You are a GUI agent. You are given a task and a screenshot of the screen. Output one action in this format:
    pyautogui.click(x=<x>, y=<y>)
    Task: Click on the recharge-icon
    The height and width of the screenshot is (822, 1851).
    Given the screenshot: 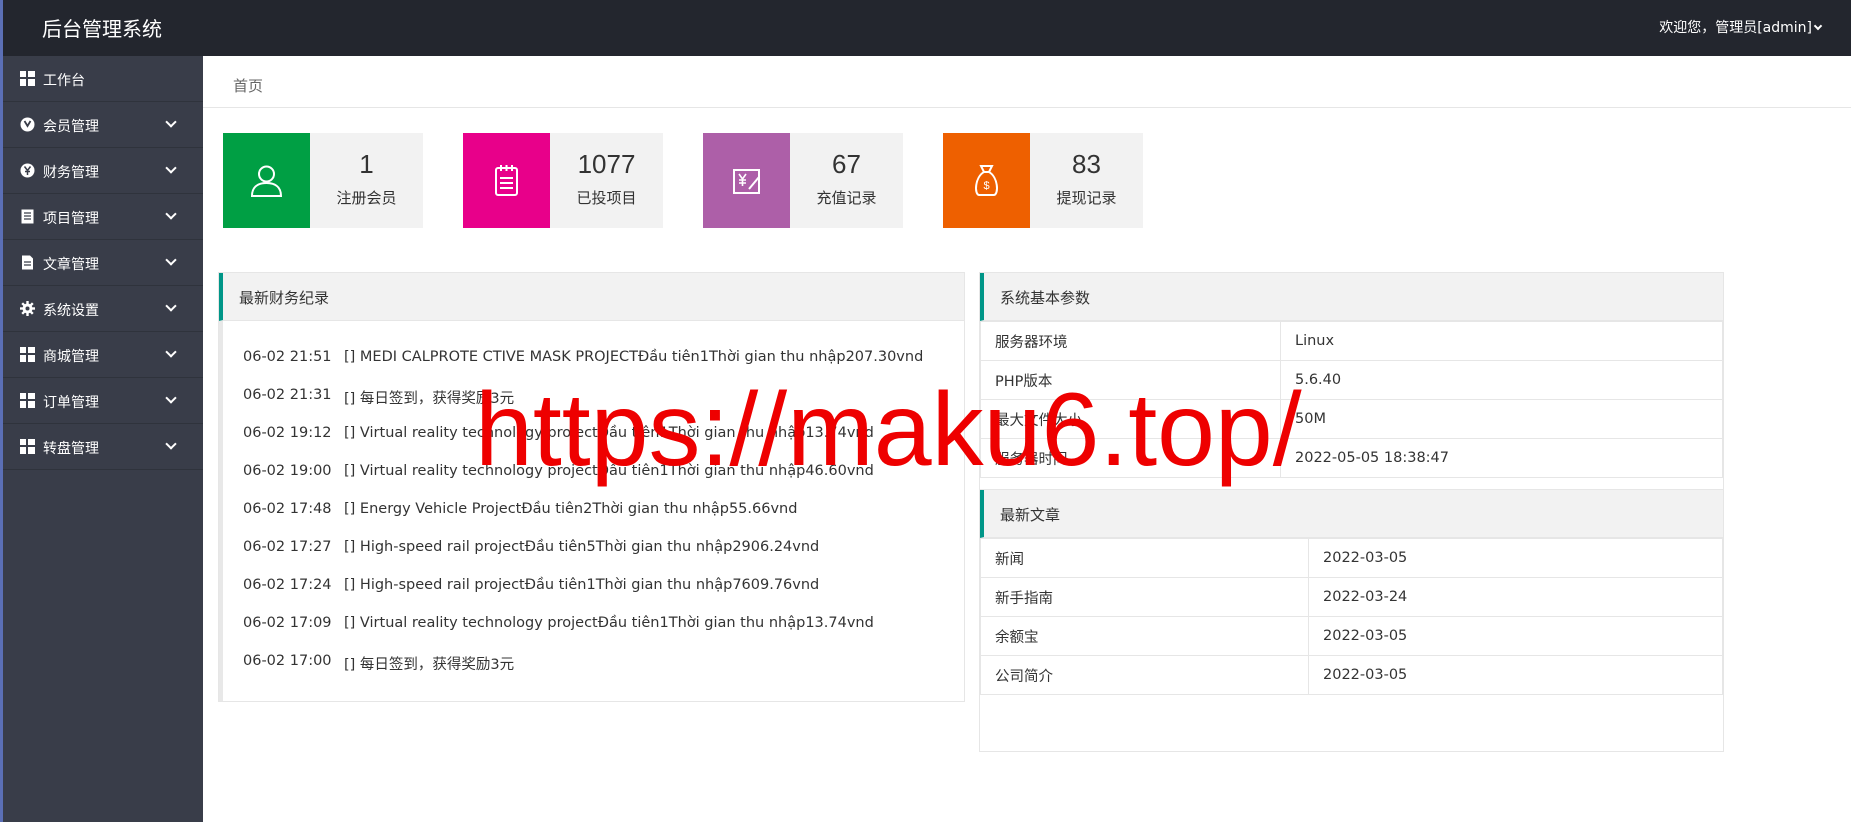 What is the action you would take?
    pyautogui.click(x=746, y=181)
    